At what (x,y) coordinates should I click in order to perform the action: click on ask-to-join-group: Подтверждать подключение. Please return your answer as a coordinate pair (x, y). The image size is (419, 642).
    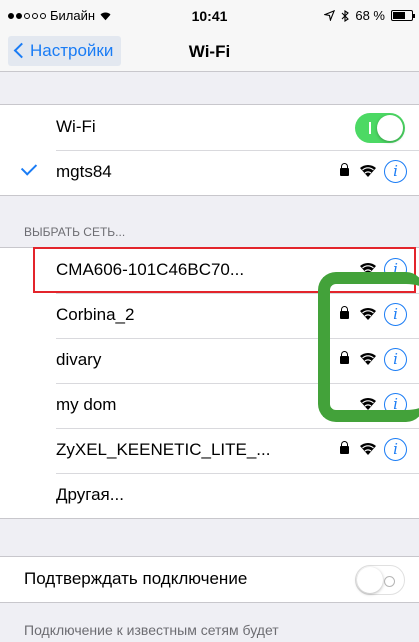
    Looking at the image, I should click on (209, 579).